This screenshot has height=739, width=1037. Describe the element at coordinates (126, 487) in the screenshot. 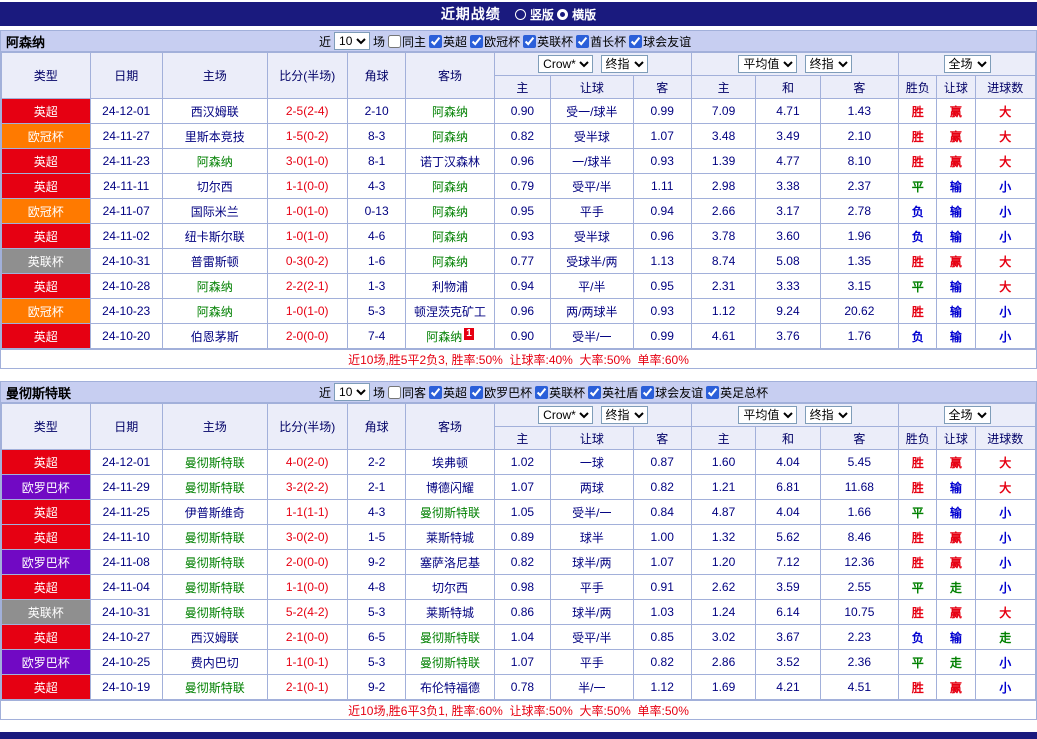

I see `match-date: 24-11-29` at that location.